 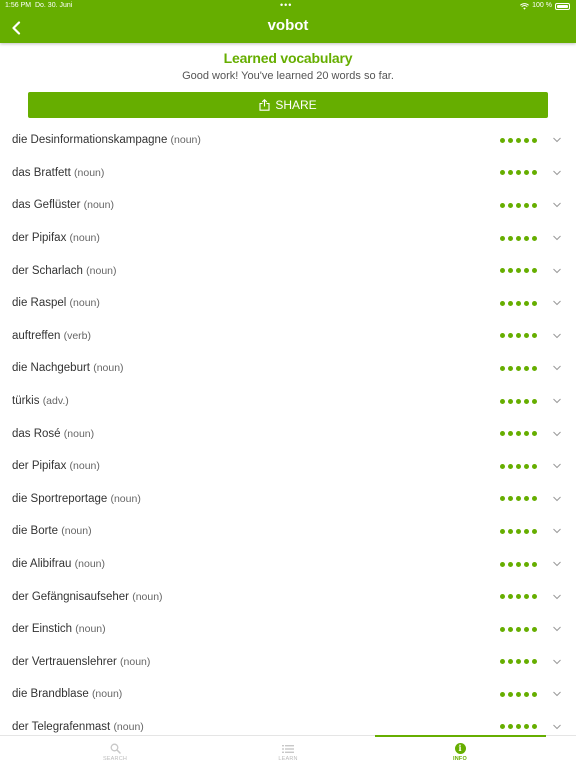 What do you see at coordinates (288, 662) in the screenshot?
I see `vocab-row: der Vertrauenslehrer (noun)` at bounding box center [288, 662].